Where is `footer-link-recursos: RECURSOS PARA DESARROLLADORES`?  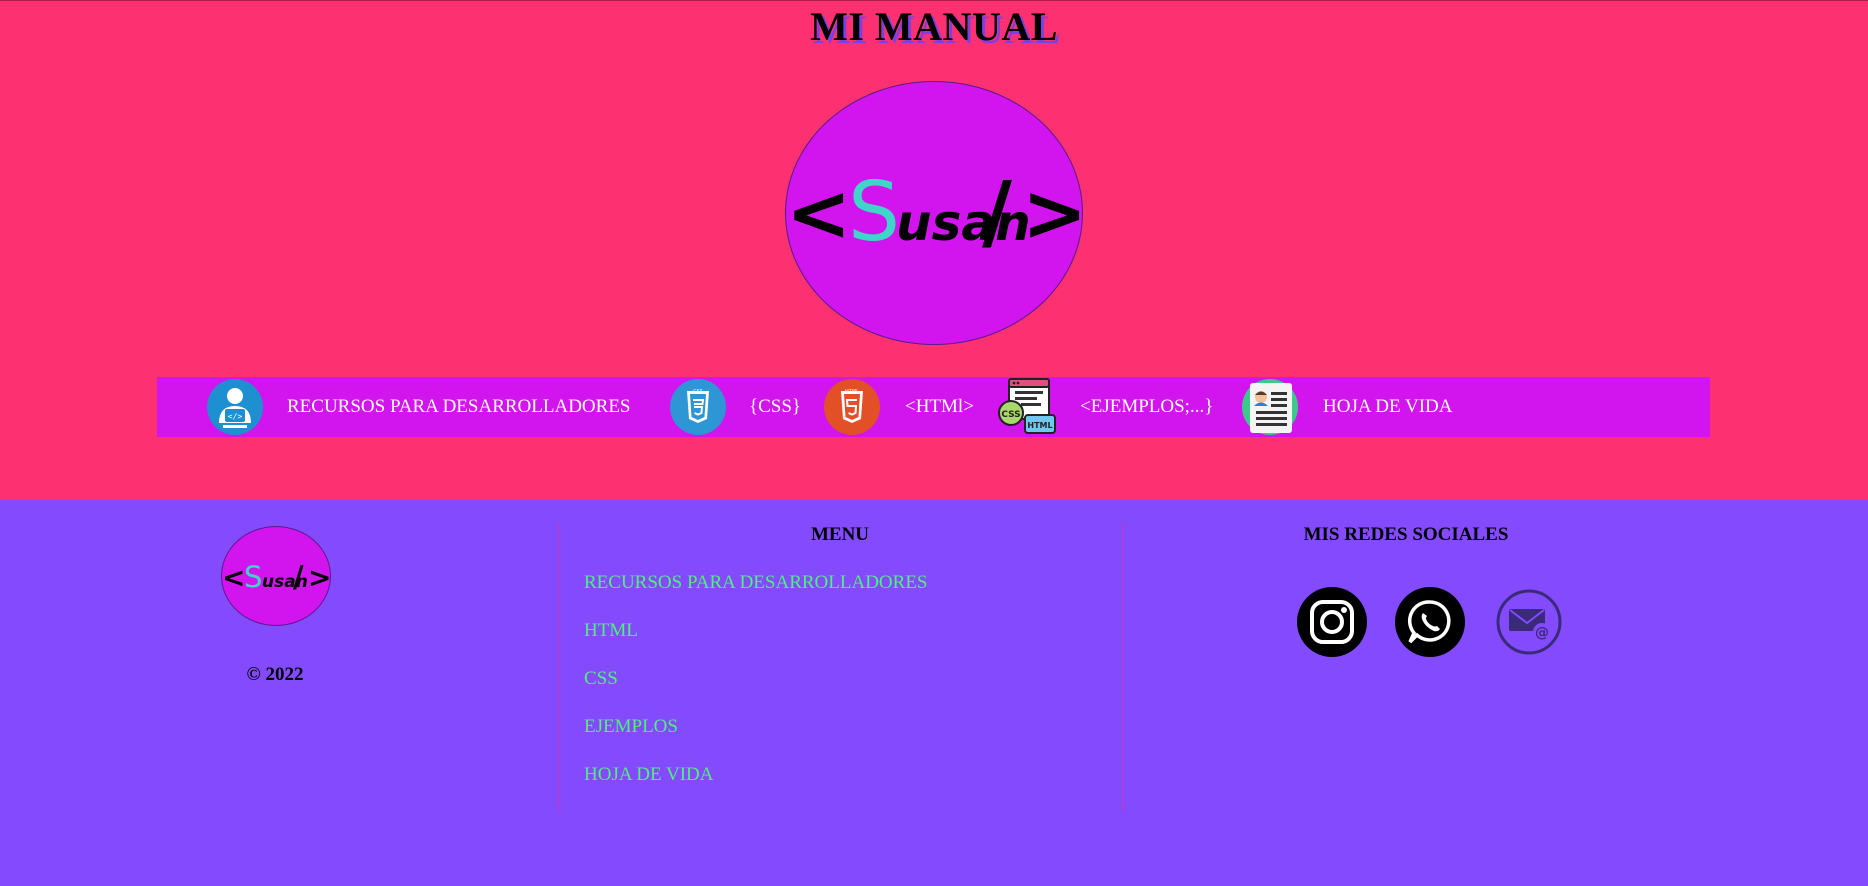
footer-link-recursos: RECURSOS PARA DESARROLLADORES is located at coordinates (756, 583).